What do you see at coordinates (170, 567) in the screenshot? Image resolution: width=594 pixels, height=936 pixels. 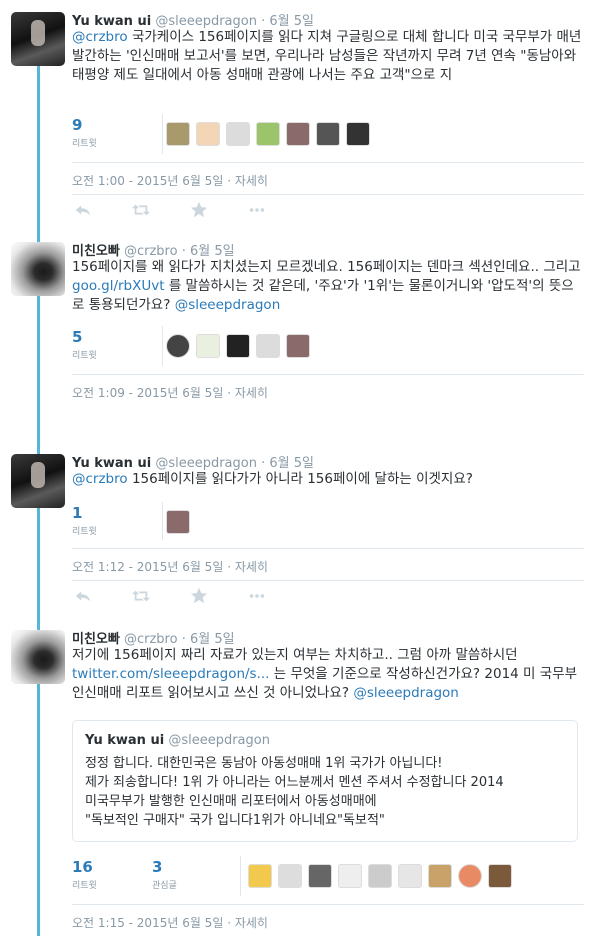 I see `tweet-timestamp: 오전 1:12 - 2015년 6월 5일 · 자세히` at bounding box center [170, 567].